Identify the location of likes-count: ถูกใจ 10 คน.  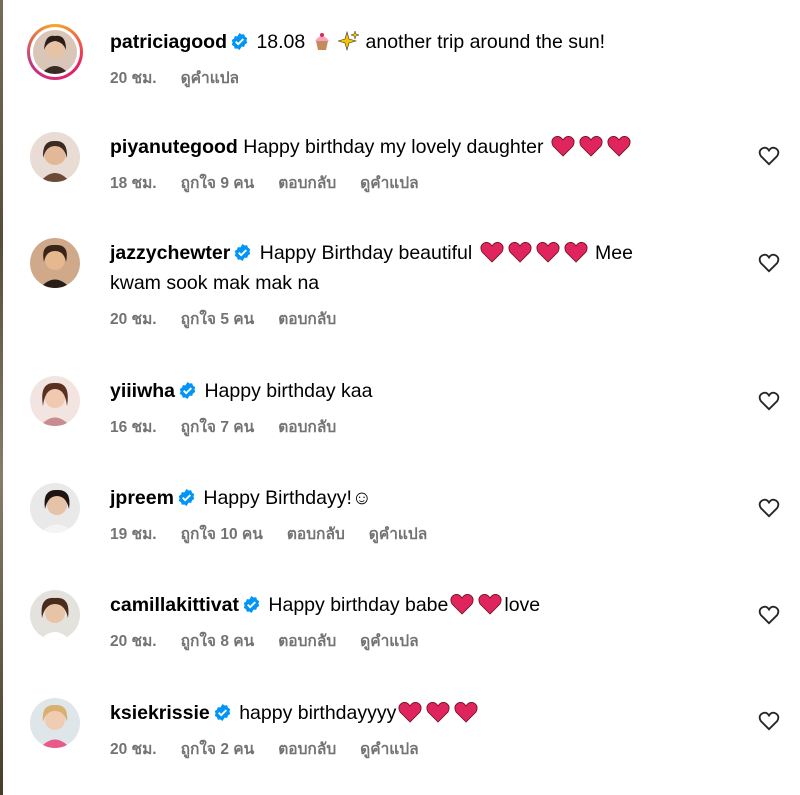
(222, 534).